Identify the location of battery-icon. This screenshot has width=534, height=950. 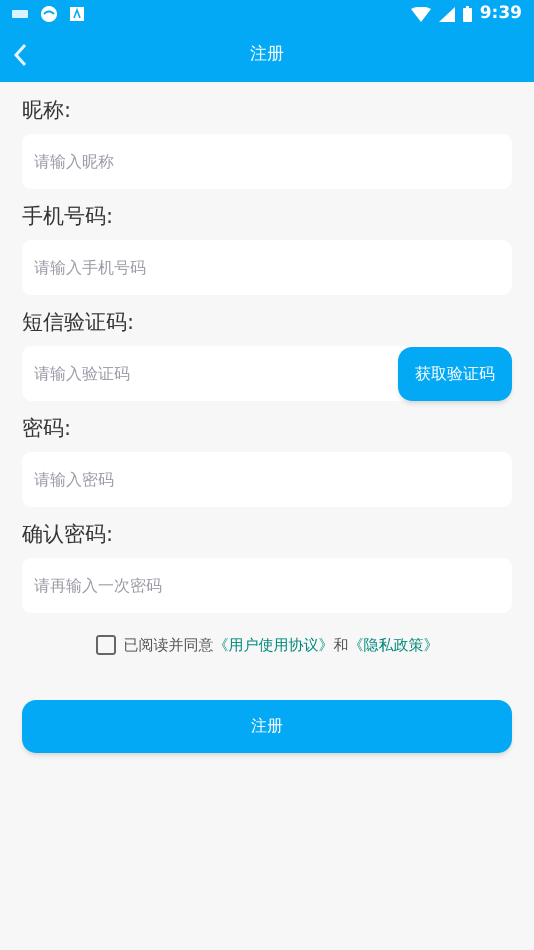
(467, 14).